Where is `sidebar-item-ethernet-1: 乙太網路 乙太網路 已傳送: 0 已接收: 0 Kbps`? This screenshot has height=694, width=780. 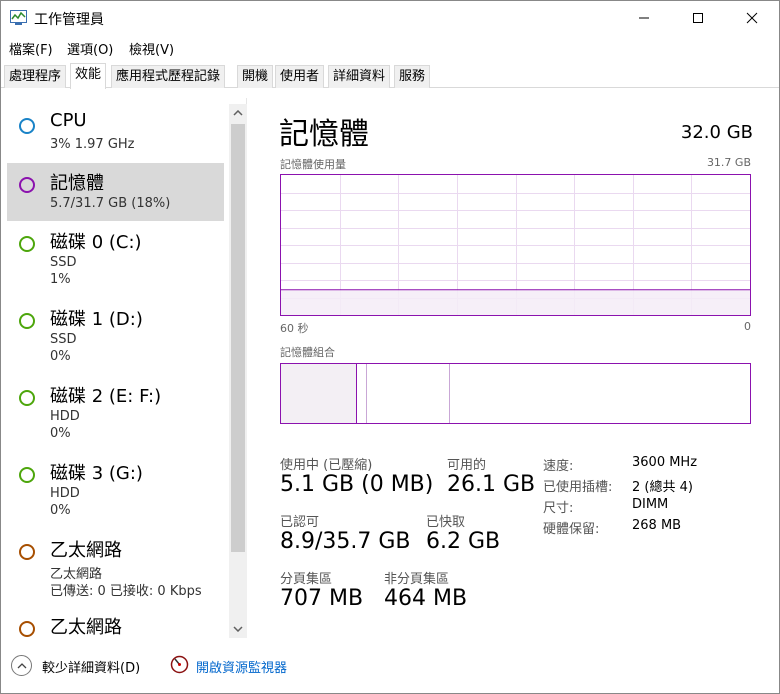
sidebar-item-ethernet-1: 乙太網路 乙太網路 已傳送: 0 已接收: 0 Kbps is located at coordinates (115, 564).